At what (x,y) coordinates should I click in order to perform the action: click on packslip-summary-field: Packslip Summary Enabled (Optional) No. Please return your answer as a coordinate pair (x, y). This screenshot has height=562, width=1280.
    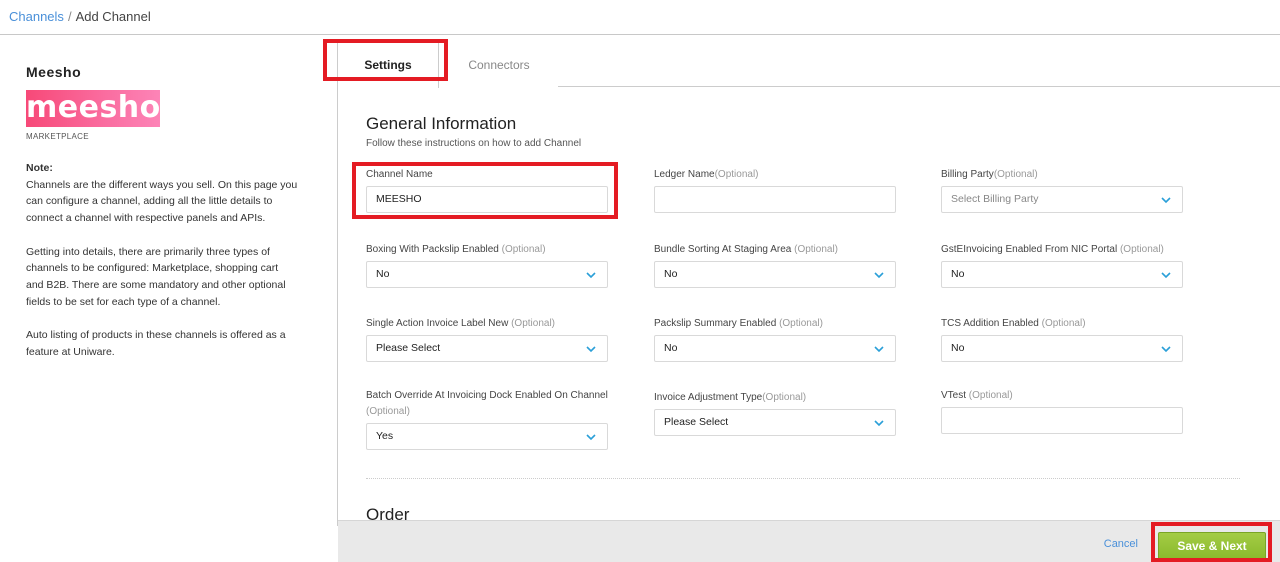
    Looking at the image, I should click on (775, 339).